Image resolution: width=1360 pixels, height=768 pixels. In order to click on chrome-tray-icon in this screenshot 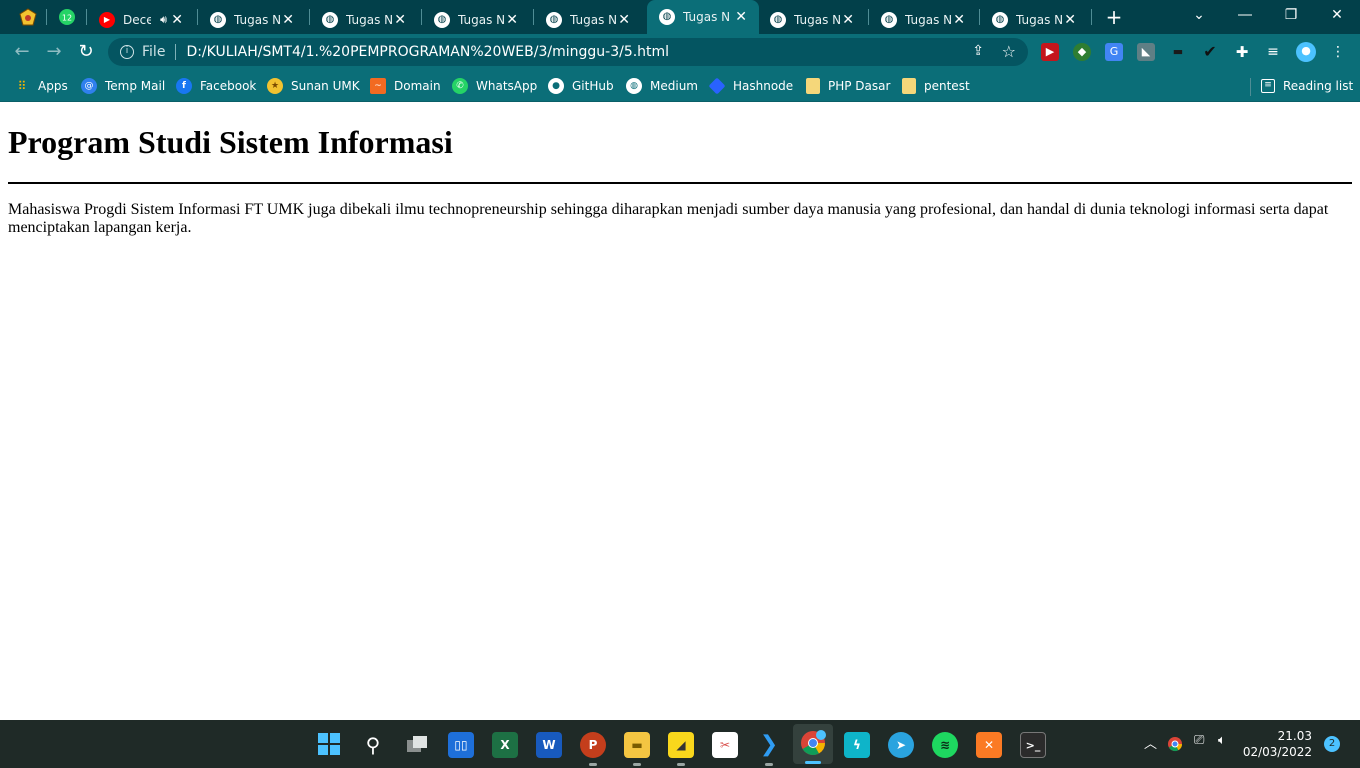, I will do `click(1175, 746)`.